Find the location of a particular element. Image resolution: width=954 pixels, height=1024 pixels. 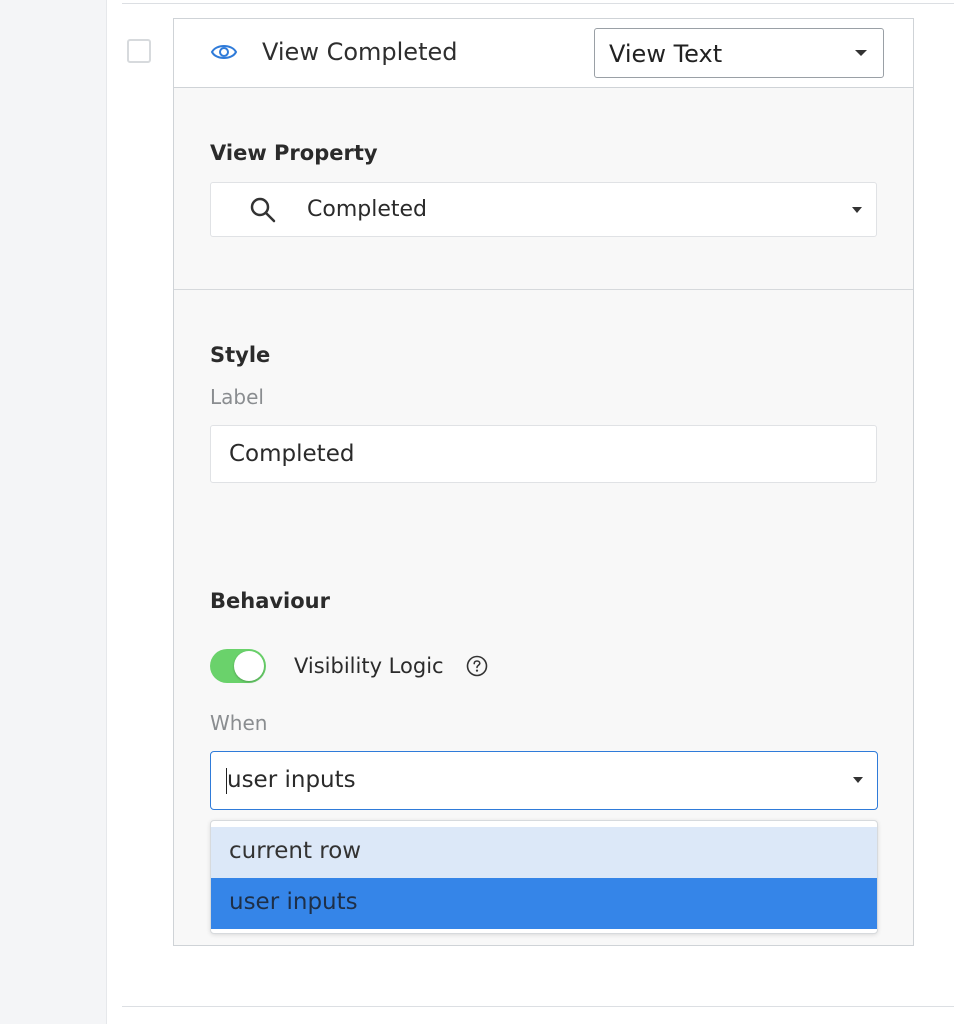

visibility-logic-toggle is located at coordinates (238, 666).